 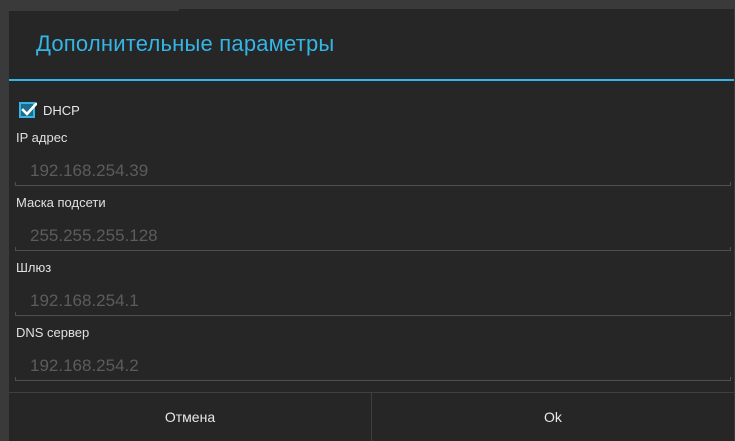 I want to click on dhcp-checkbox-row: DHCP, so click(x=49, y=110).